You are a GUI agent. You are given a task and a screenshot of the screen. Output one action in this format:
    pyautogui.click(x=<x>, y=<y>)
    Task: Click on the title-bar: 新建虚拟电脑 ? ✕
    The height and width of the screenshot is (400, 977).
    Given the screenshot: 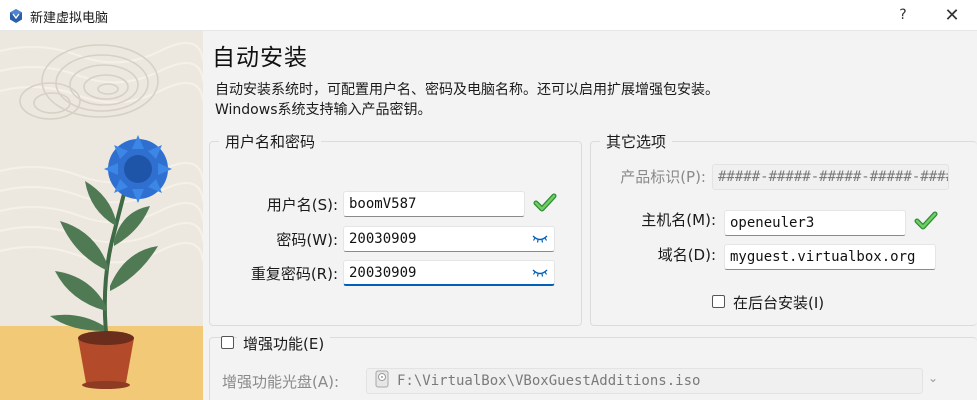 What is the action you would take?
    pyautogui.click(x=488, y=15)
    